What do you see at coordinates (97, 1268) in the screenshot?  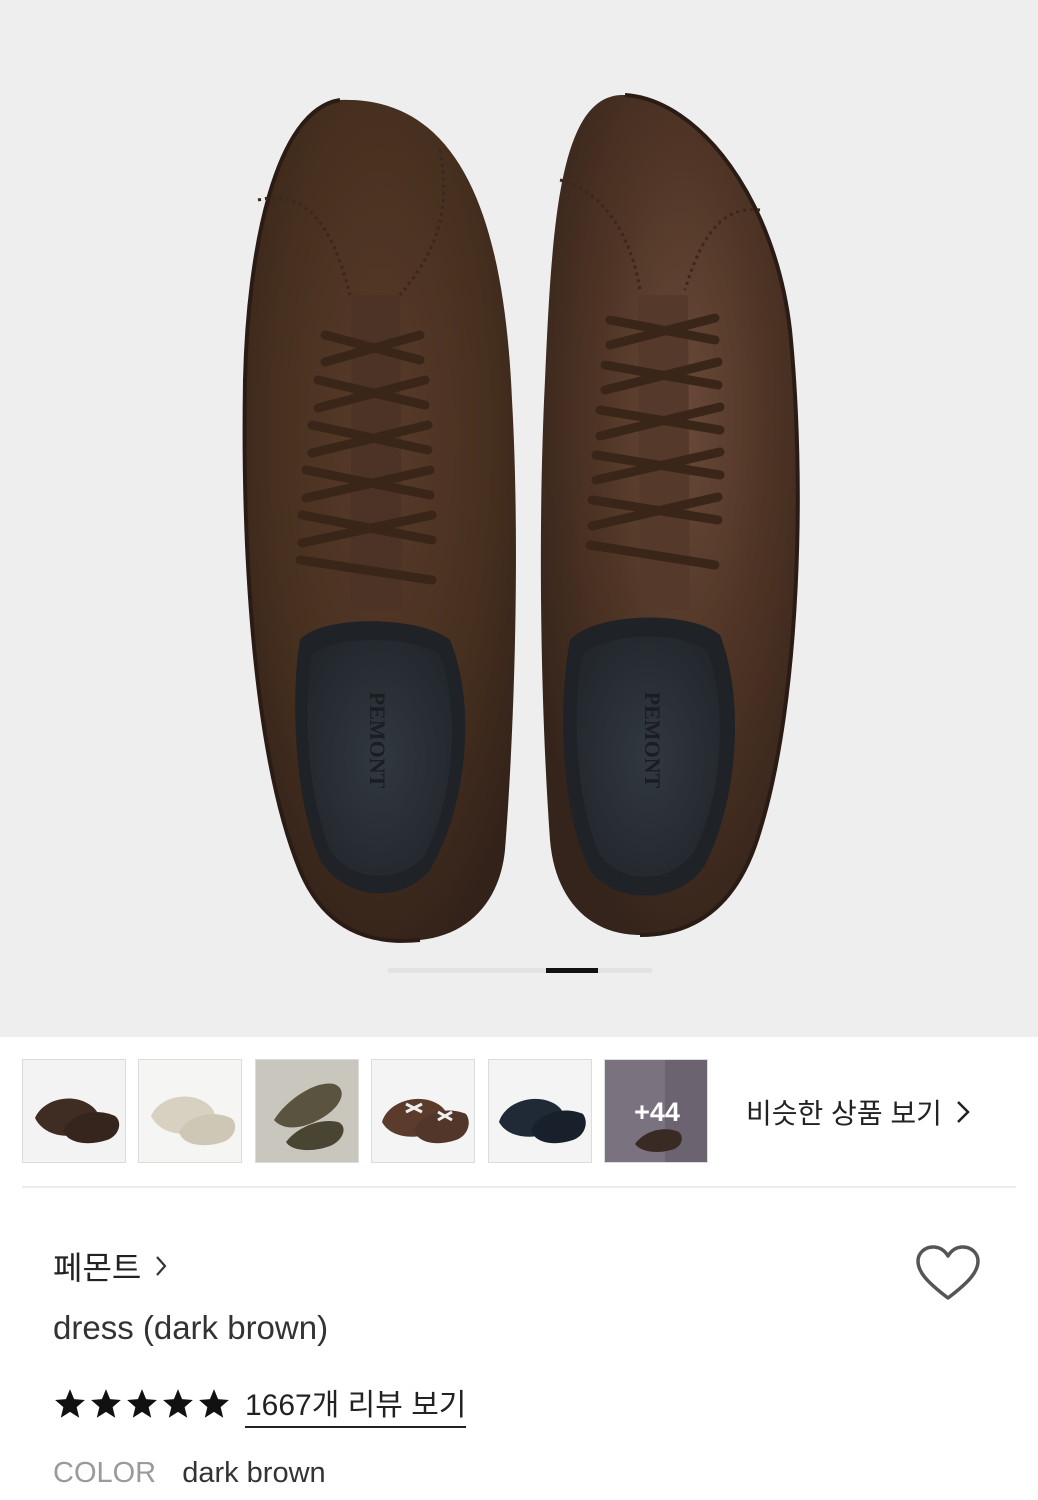 I see `brand-name: 페몬트` at bounding box center [97, 1268].